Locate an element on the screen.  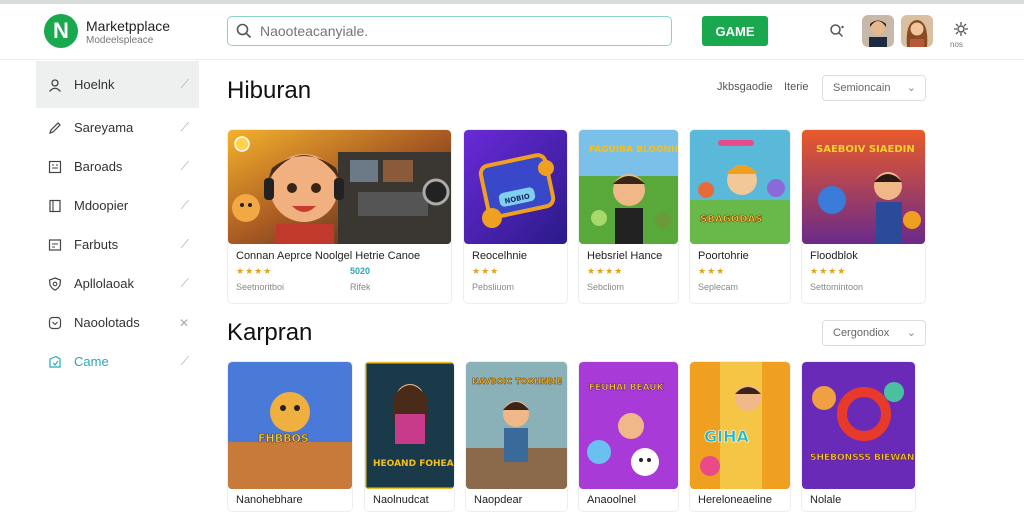
user-icon is located at coordinates (55, 85).